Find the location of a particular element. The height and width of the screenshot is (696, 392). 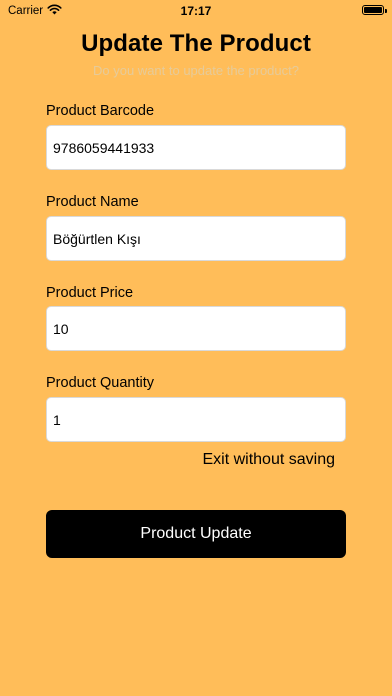

price-label: Product Price is located at coordinates (90, 293).